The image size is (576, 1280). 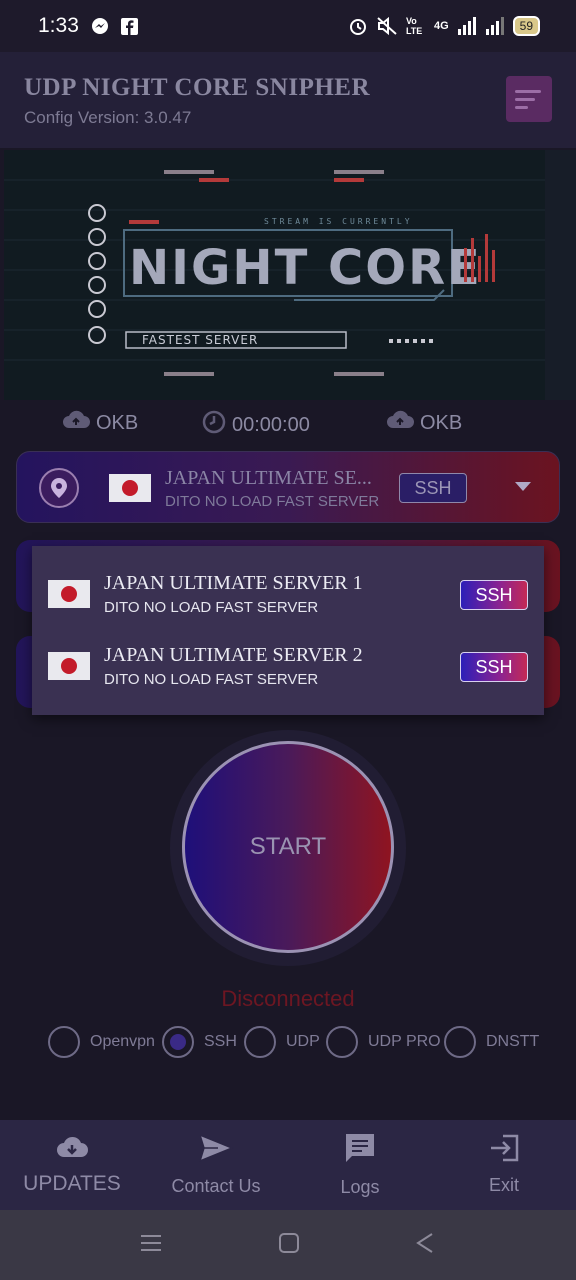 I want to click on clock: 1:33, so click(x=58, y=25).